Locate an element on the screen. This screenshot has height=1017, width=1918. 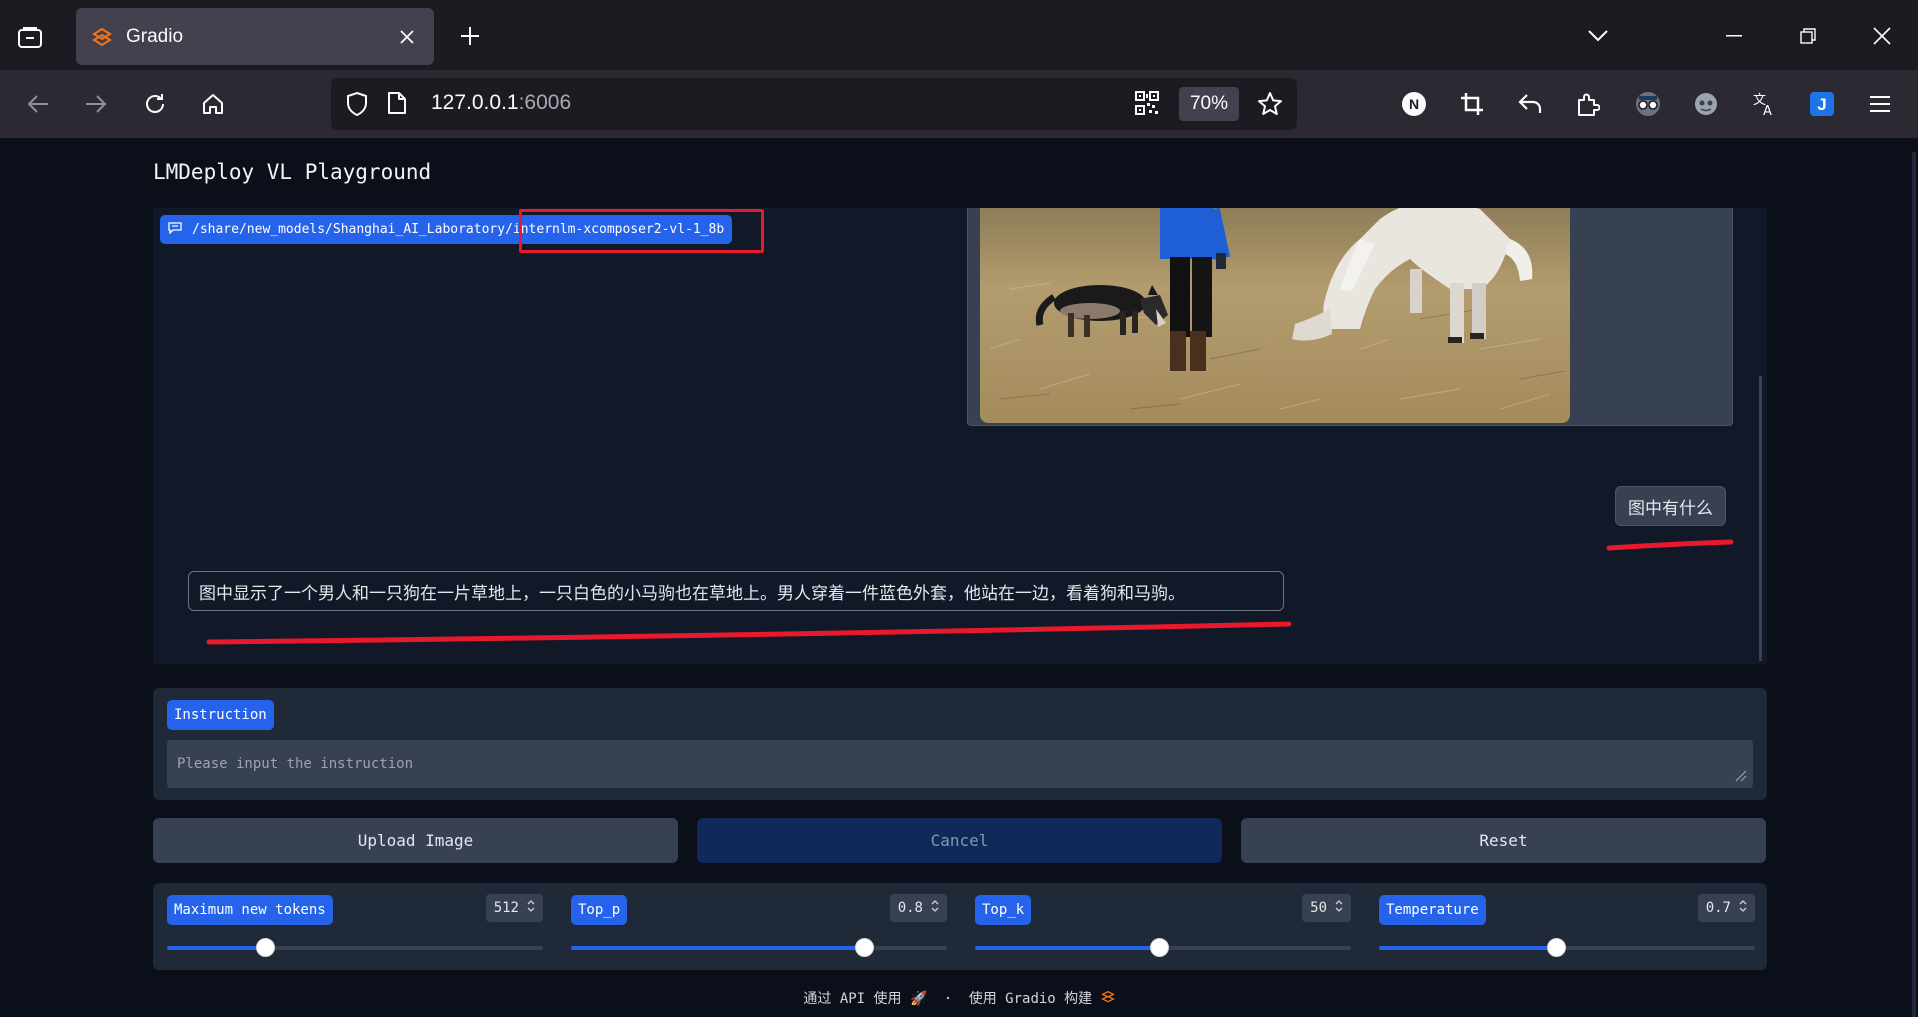
tracking-protection-shield-icon is located at coordinates (357, 106).